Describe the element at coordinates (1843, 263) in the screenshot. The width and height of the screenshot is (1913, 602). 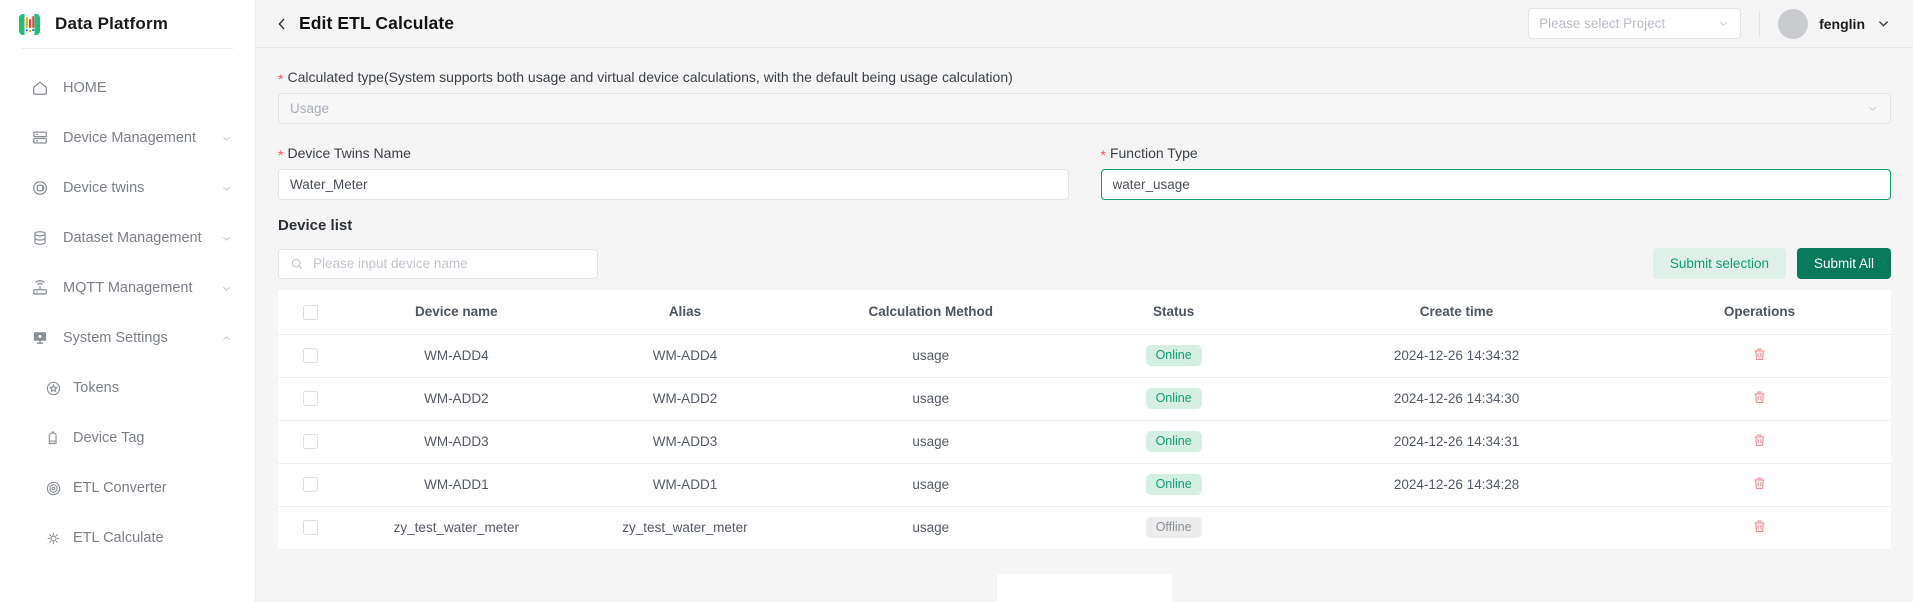
I see `submit-all-button: Submit All` at that location.